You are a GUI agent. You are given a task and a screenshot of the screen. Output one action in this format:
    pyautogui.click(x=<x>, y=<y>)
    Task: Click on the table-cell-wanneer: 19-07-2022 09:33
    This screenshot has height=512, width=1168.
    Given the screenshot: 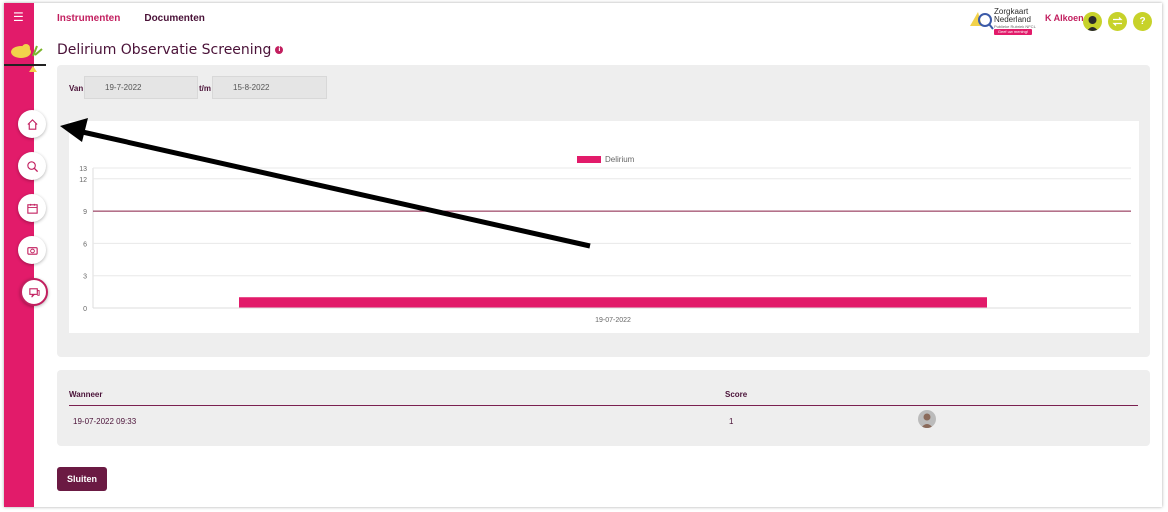 What is the action you would take?
    pyautogui.click(x=105, y=421)
    